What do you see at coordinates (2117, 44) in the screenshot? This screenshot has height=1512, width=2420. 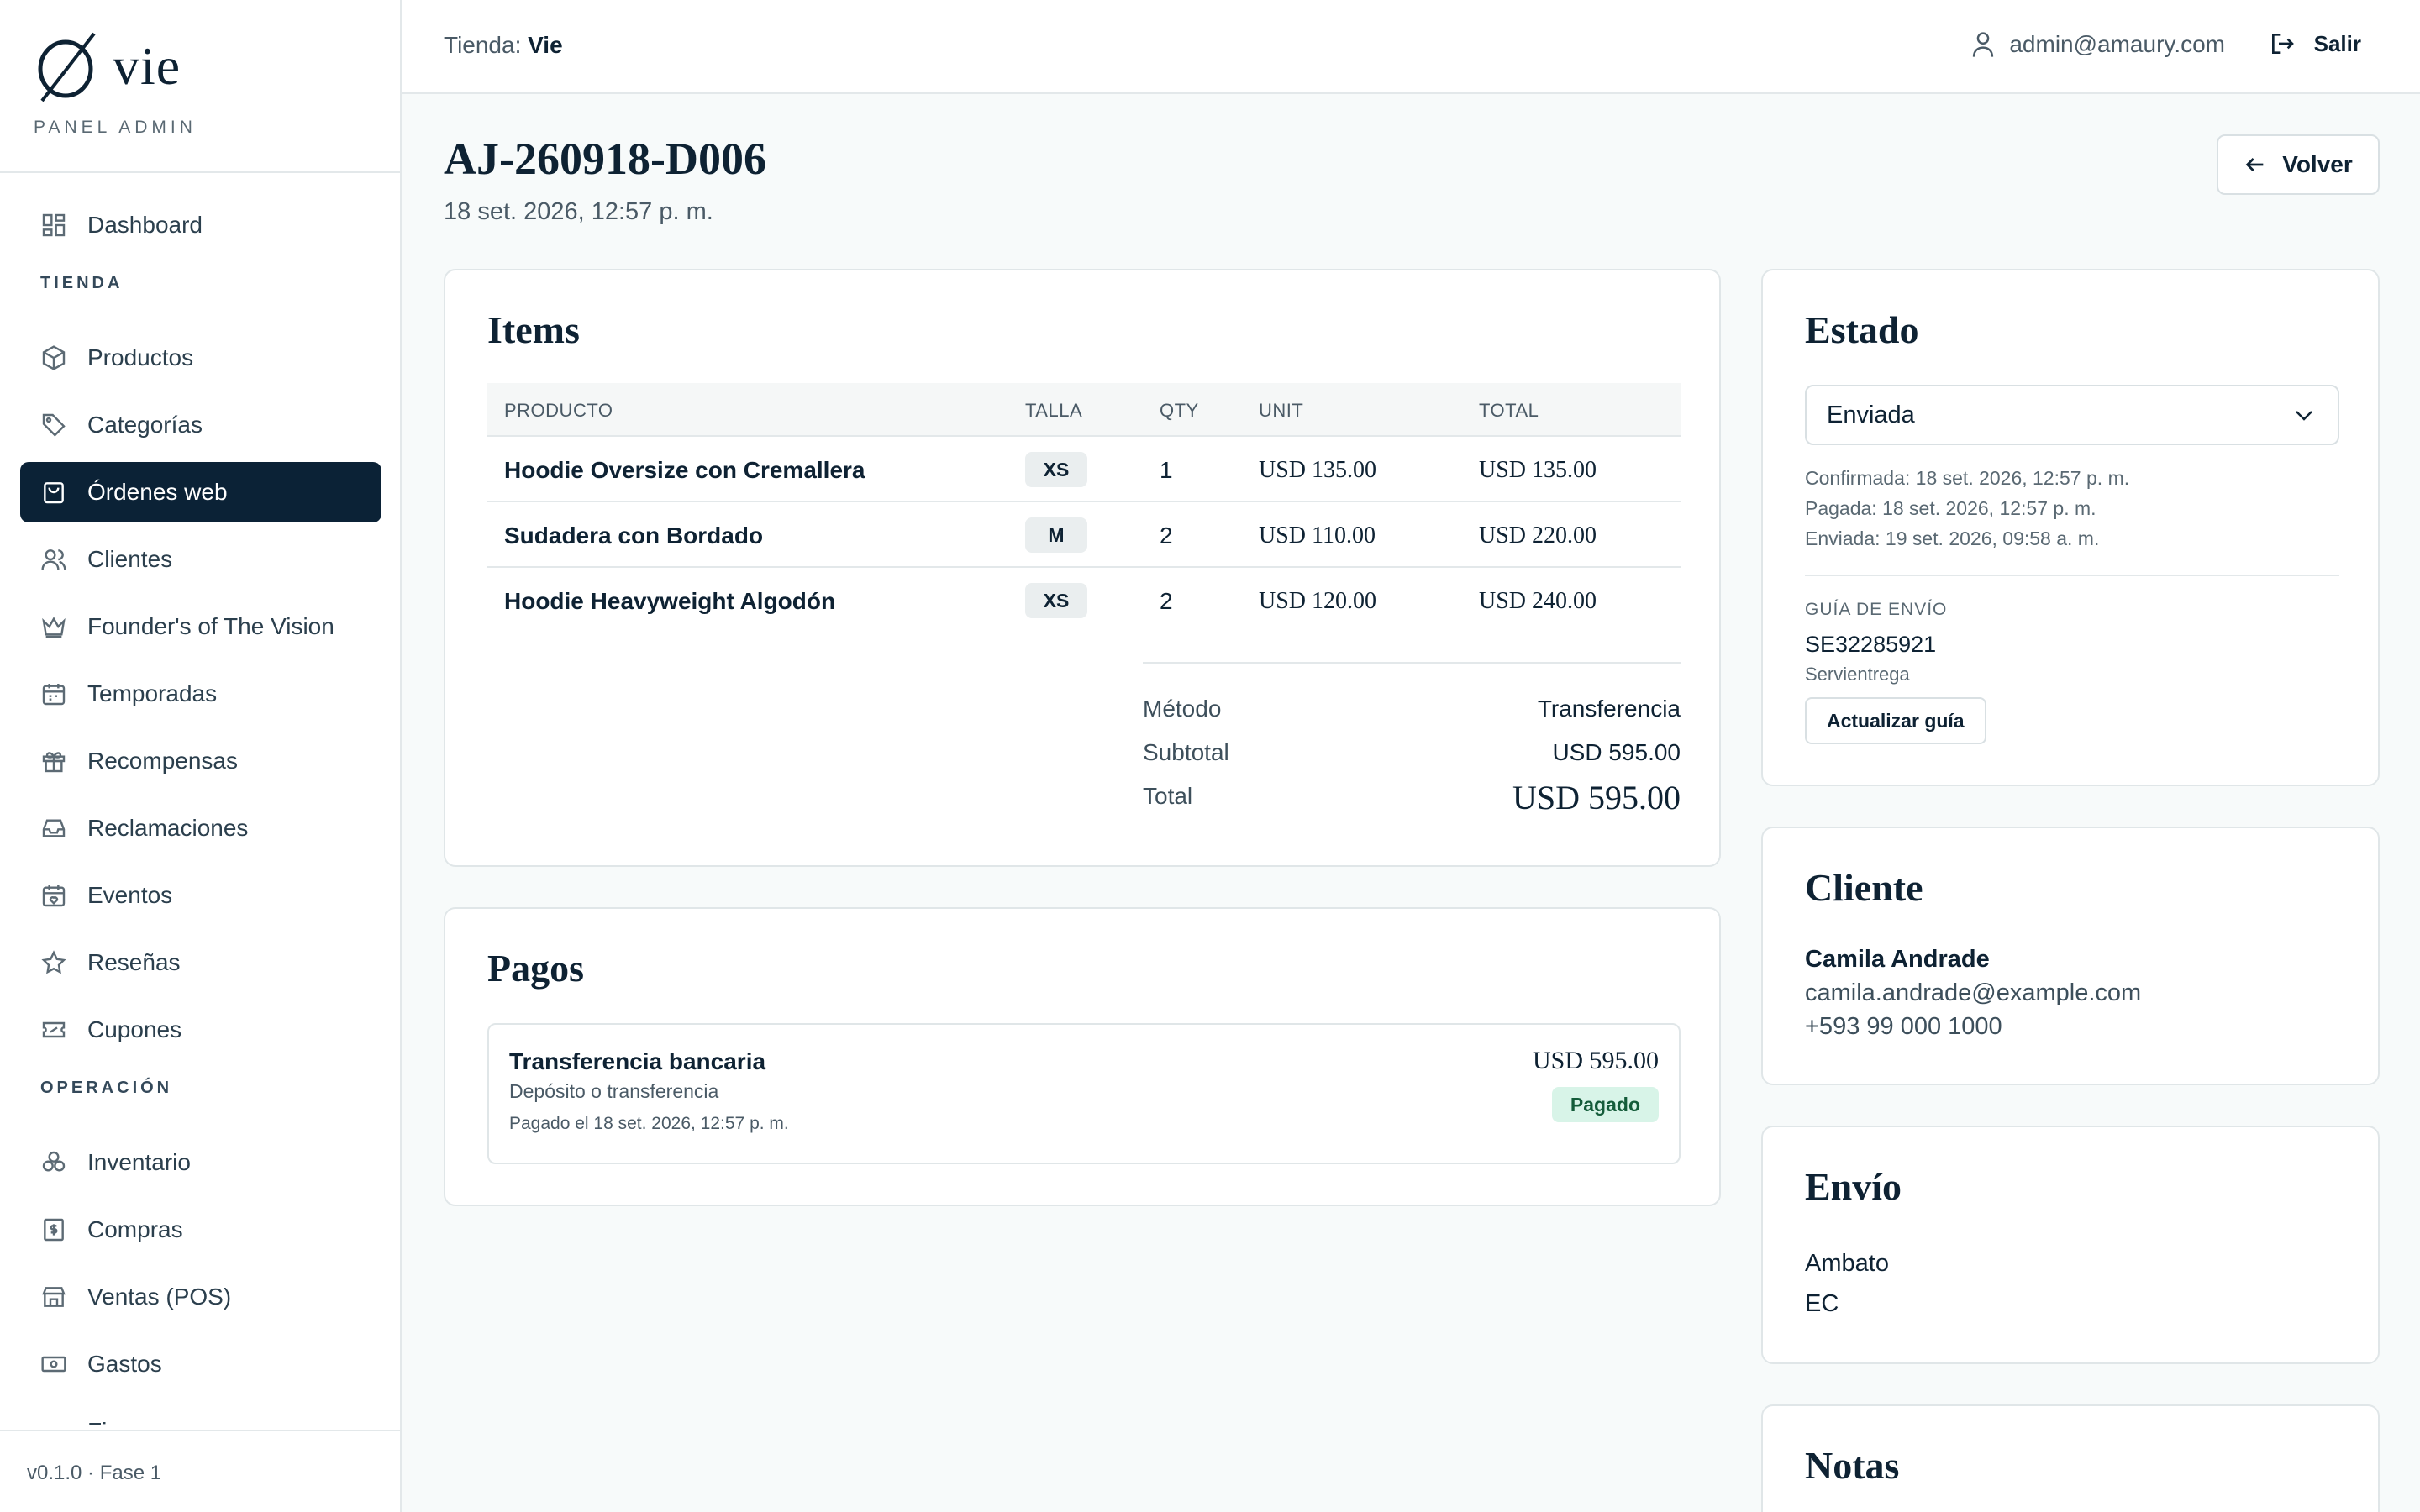 I see `user-email: admin@amaury.com` at bounding box center [2117, 44].